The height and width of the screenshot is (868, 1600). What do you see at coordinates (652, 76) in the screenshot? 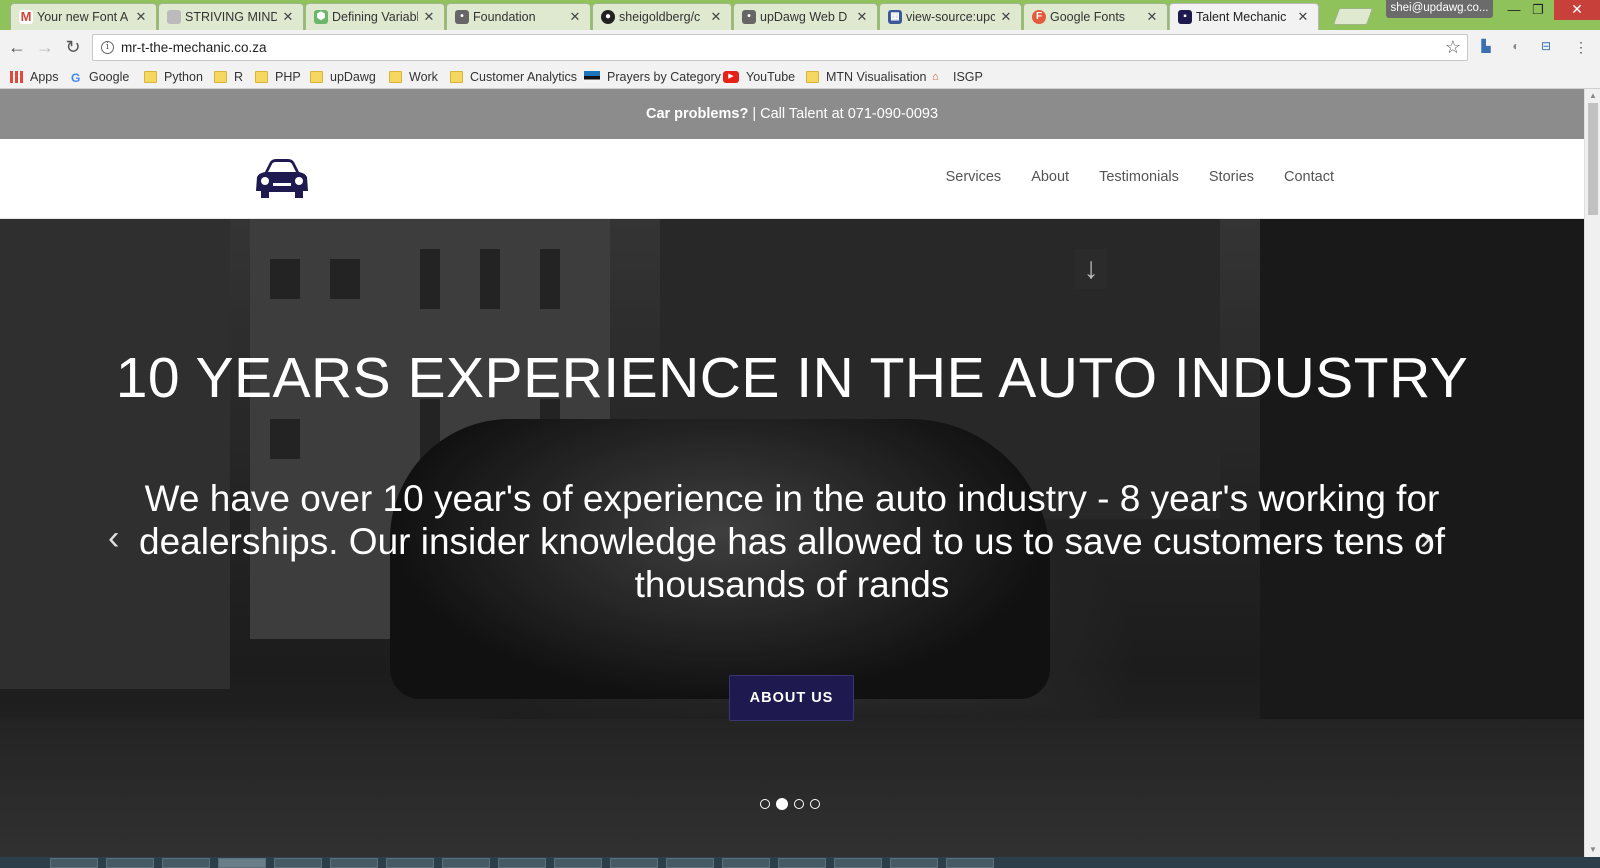
I see `bookmark-prayers: Prayers by Category` at bounding box center [652, 76].